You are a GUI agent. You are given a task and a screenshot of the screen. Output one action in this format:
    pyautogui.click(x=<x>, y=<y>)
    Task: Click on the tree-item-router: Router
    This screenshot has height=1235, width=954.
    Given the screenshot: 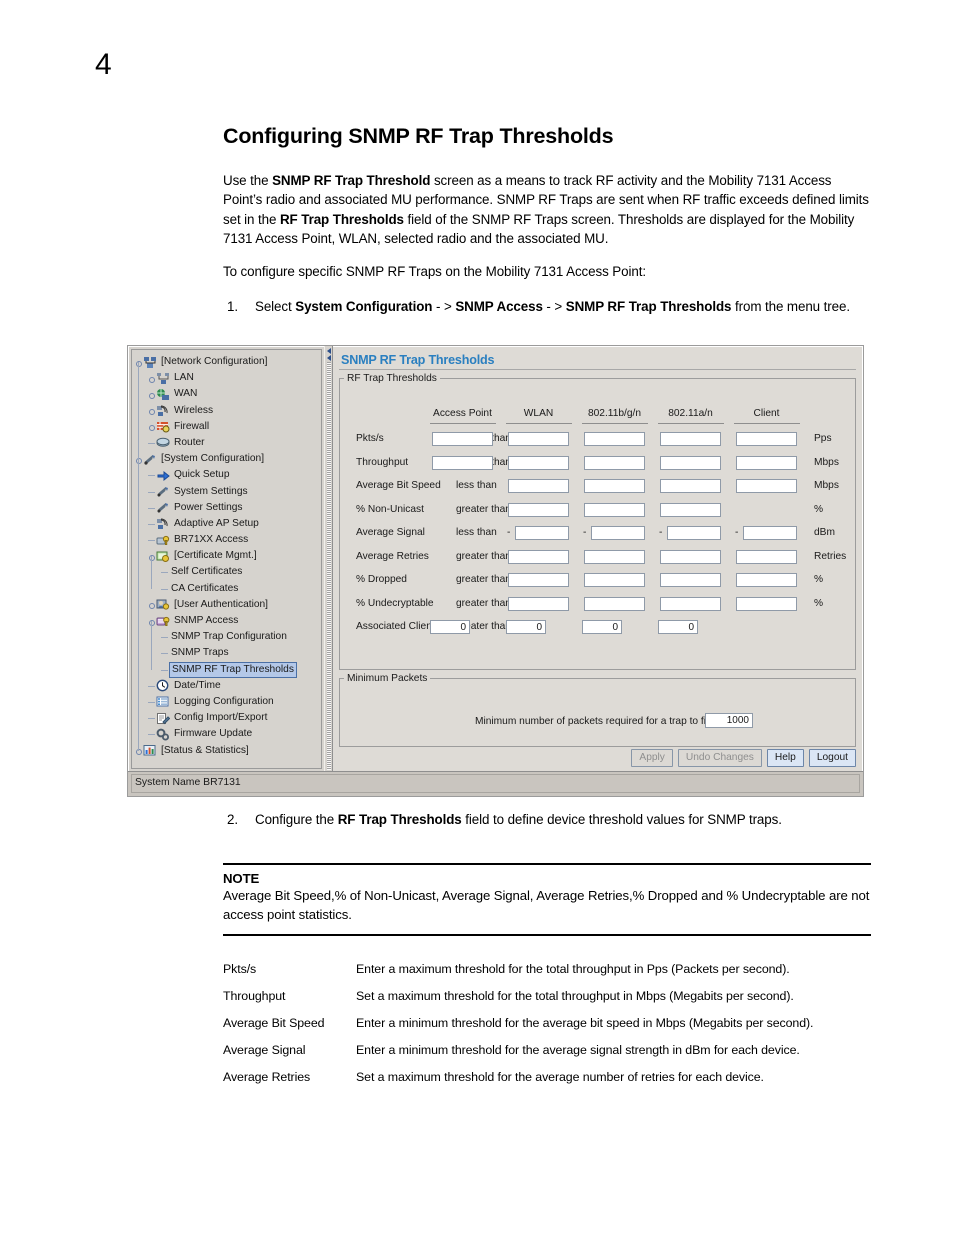 What is the action you would take?
    pyautogui.click(x=226, y=443)
    